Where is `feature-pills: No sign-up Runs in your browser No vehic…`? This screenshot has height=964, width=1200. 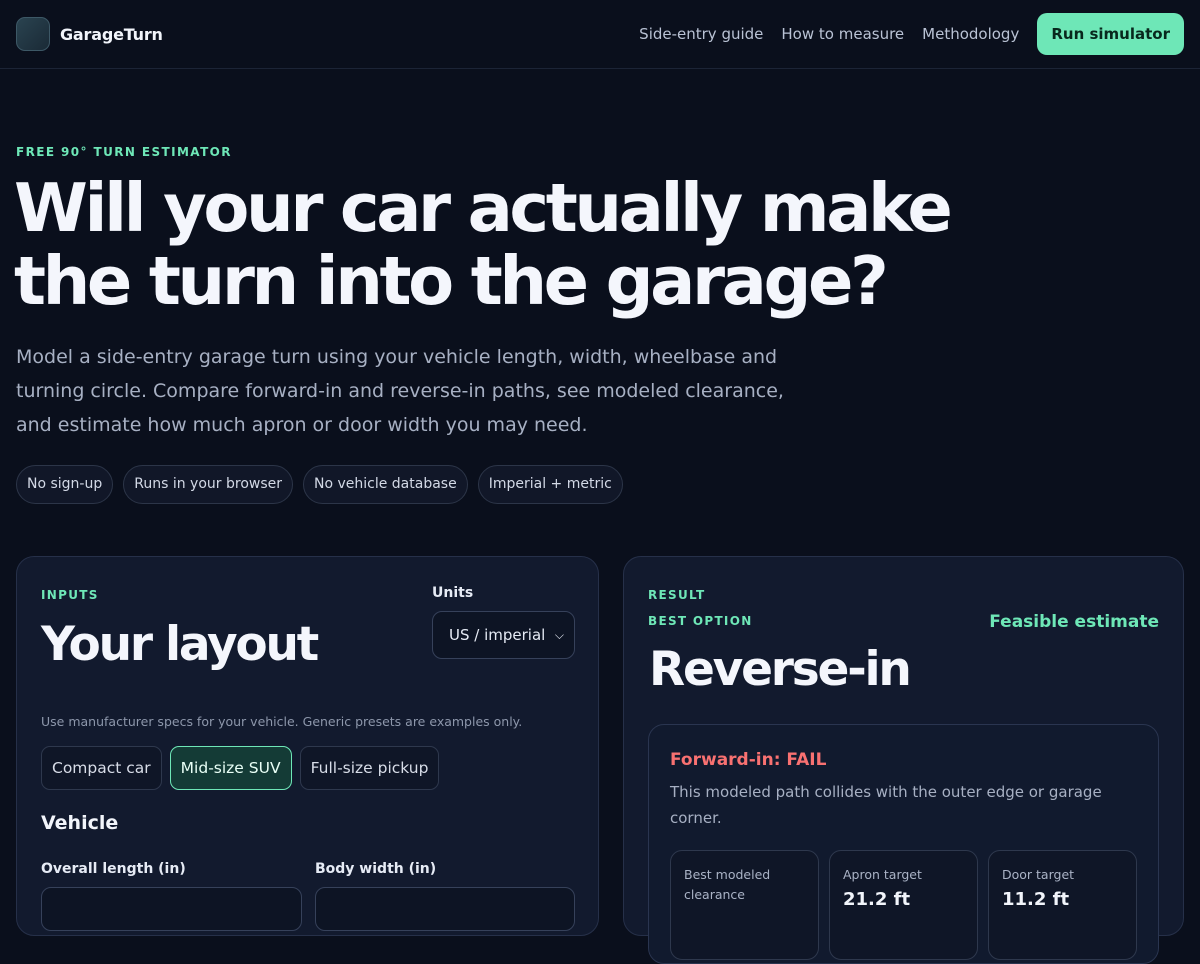 feature-pills: No sign-up Runs in your browser No vehic… is located at coordinates (324, 484).